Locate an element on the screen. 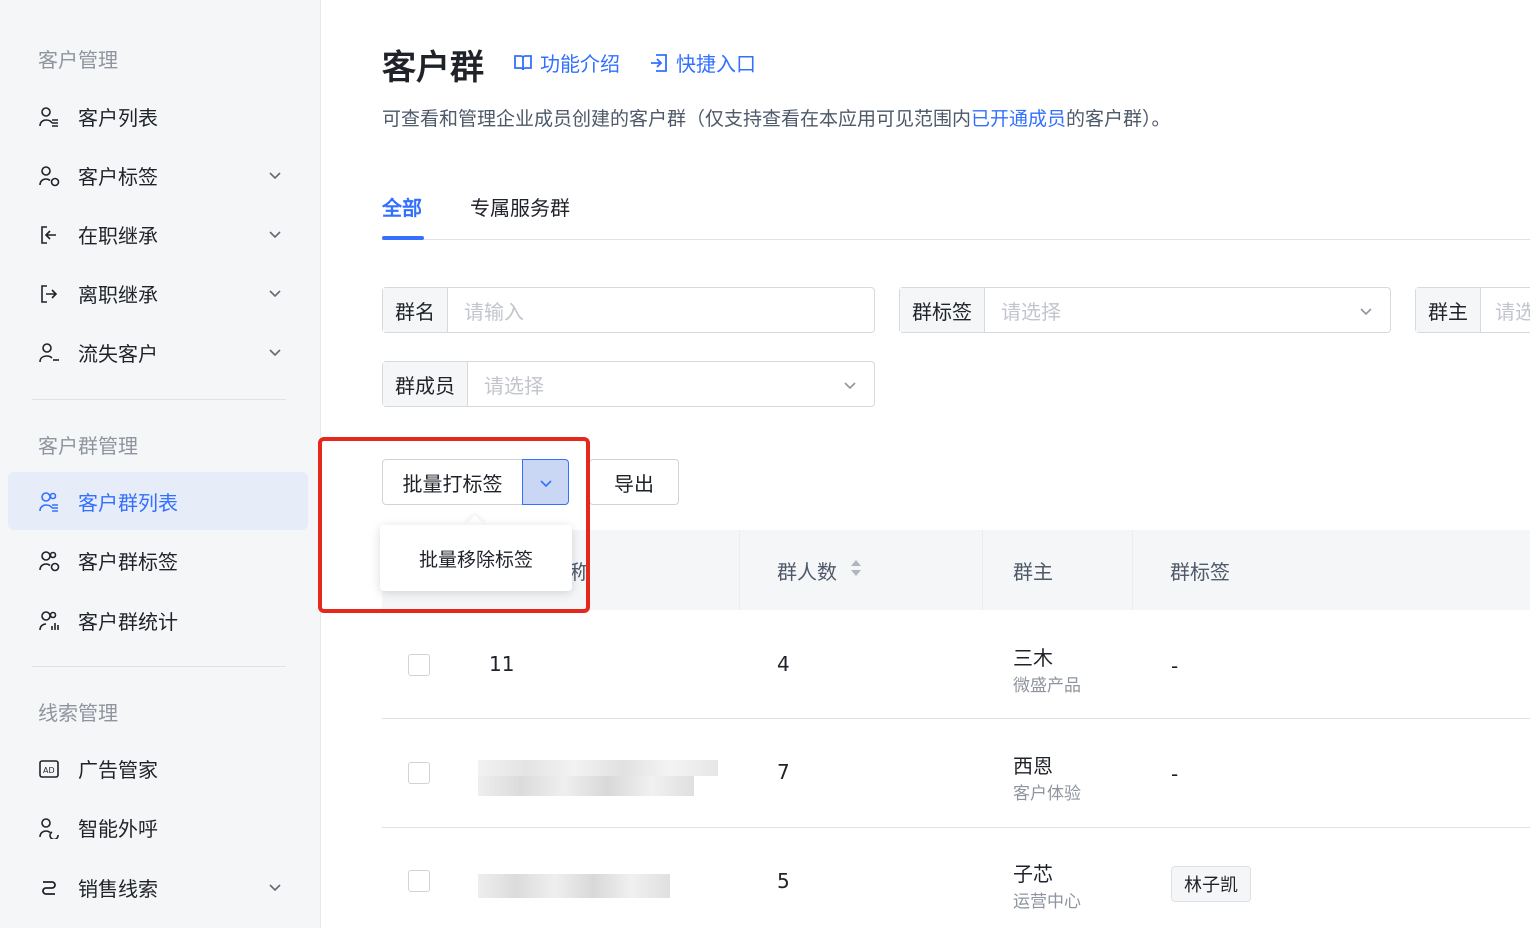 This screenshot has height=928, width=1530. group-tag-icon is located at coordinates (49, 561).